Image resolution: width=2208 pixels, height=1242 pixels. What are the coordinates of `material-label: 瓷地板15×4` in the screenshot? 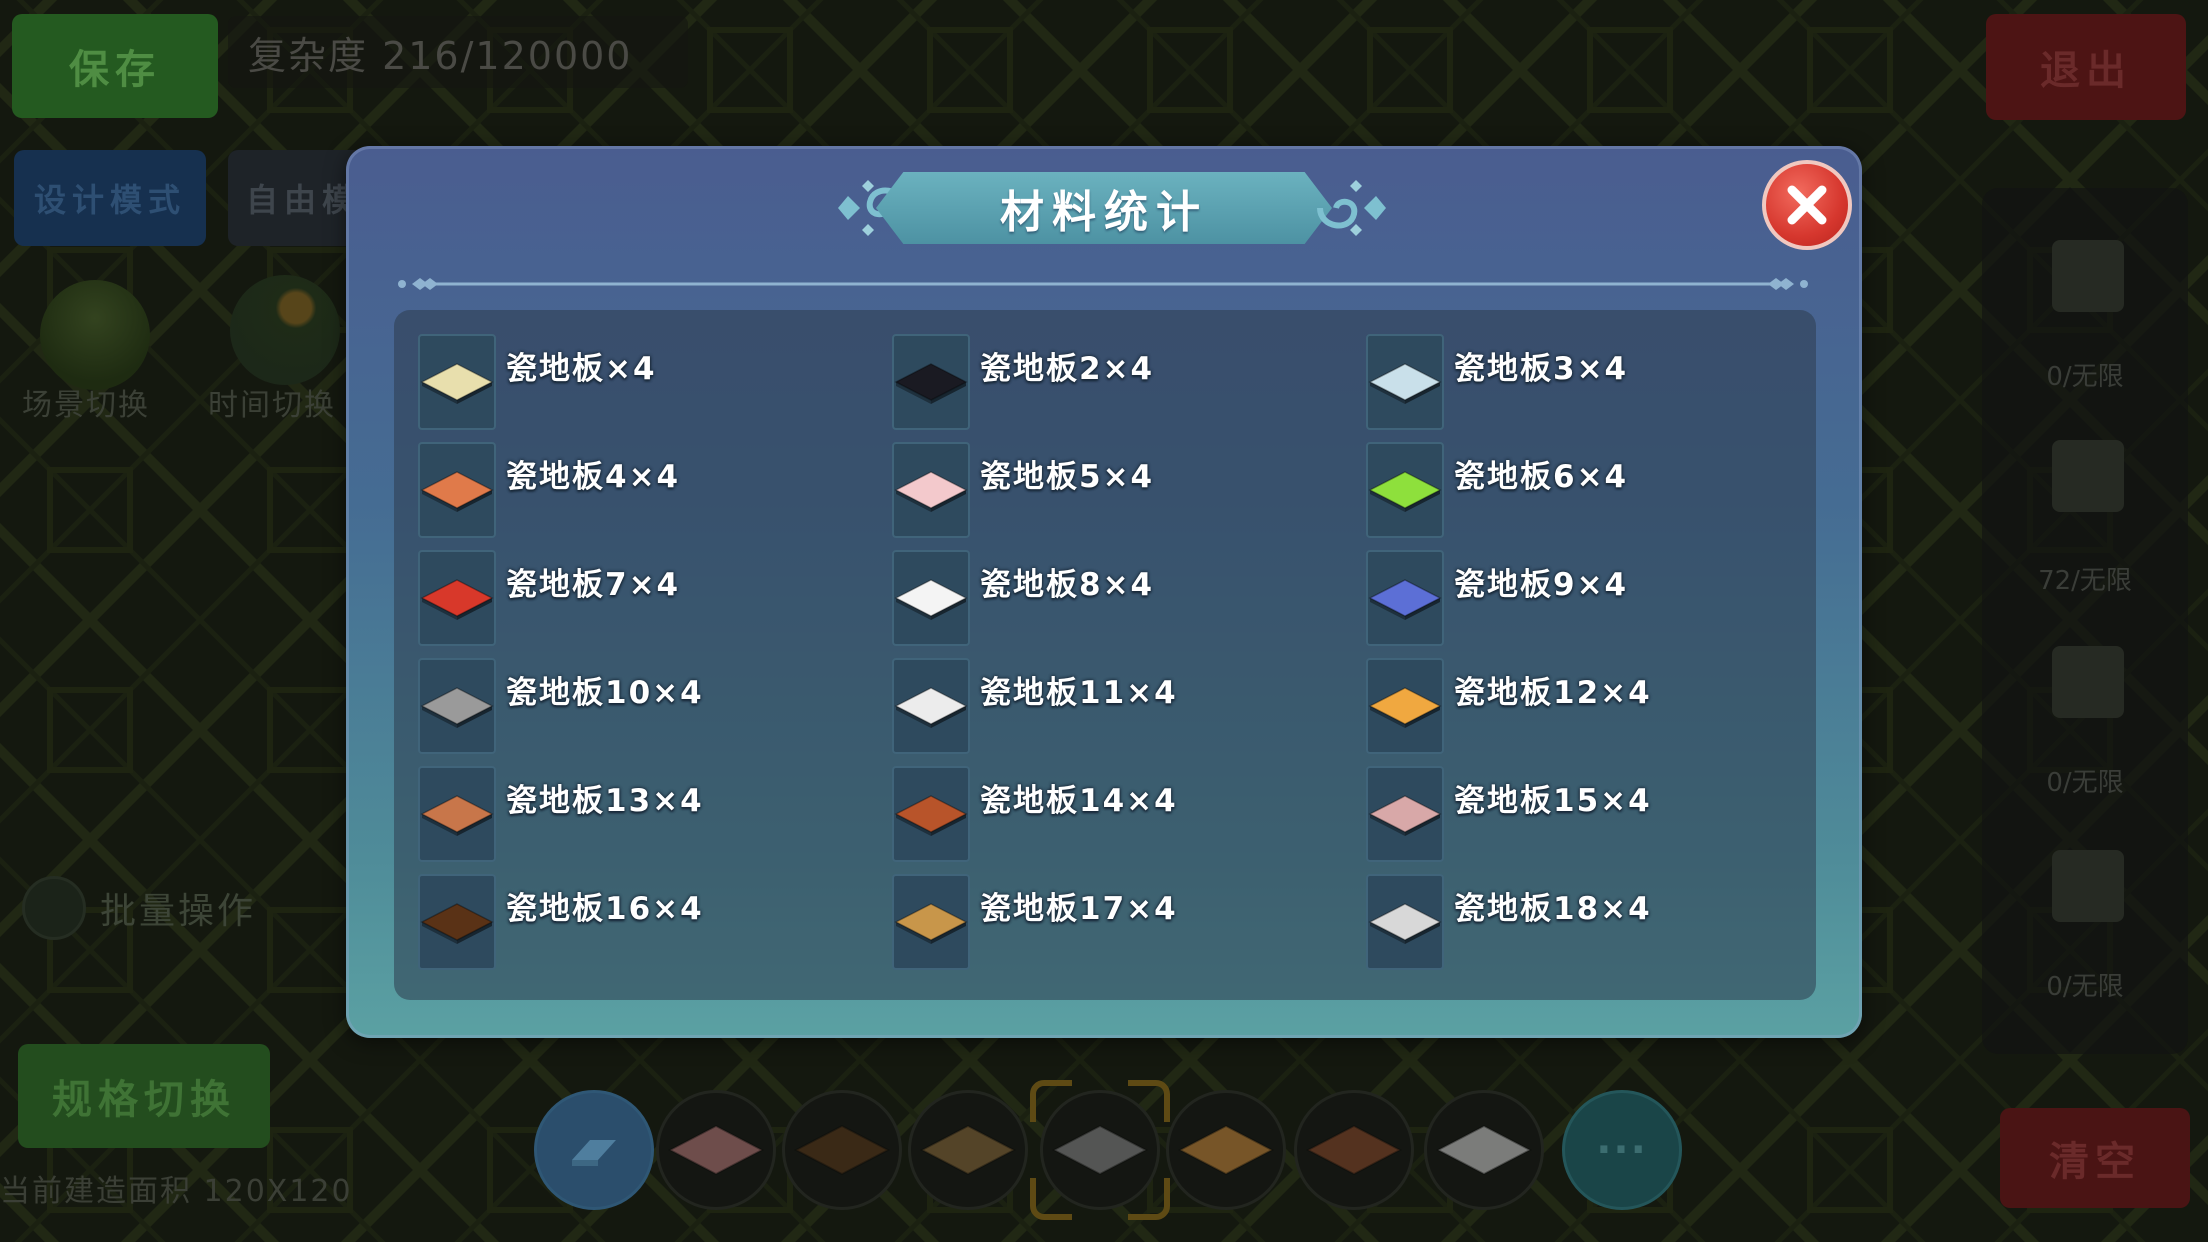 It's located at (1553, 800).